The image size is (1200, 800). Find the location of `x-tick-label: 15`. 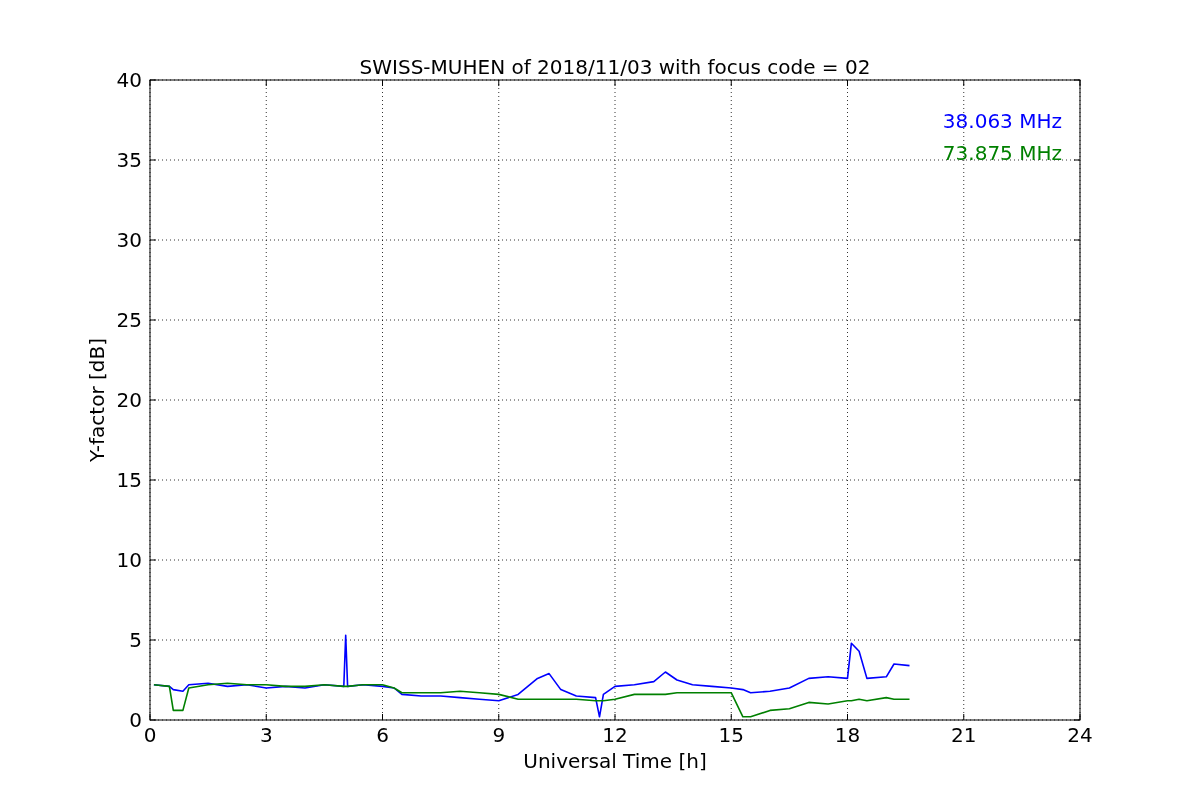

x-tick-label: 15 is located at coordinates (731, 735).